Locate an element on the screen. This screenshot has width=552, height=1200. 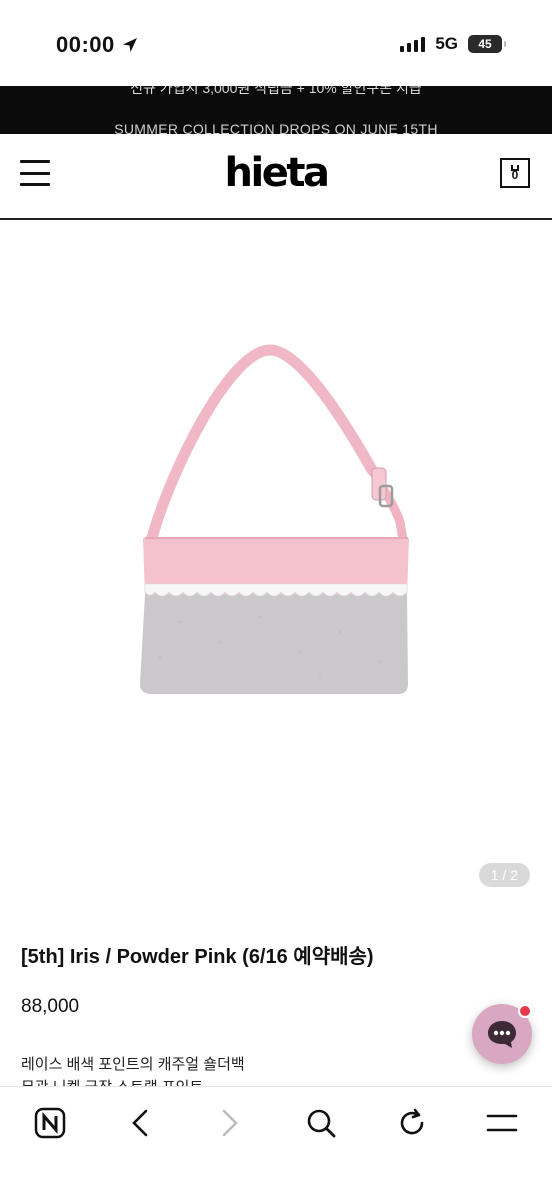
product-price: 88,000 is located at coordinates (50, 1006).